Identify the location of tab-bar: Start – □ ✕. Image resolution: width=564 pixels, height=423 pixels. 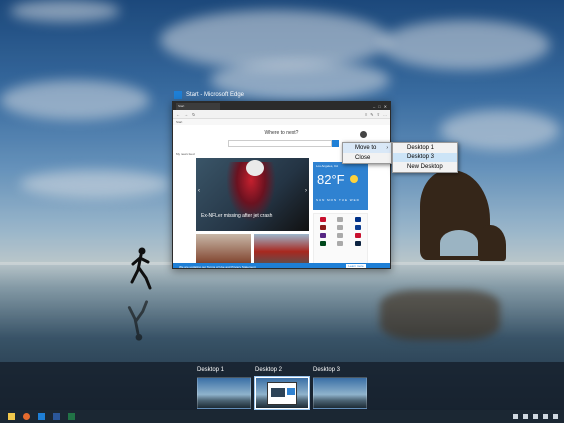
(281, 106).